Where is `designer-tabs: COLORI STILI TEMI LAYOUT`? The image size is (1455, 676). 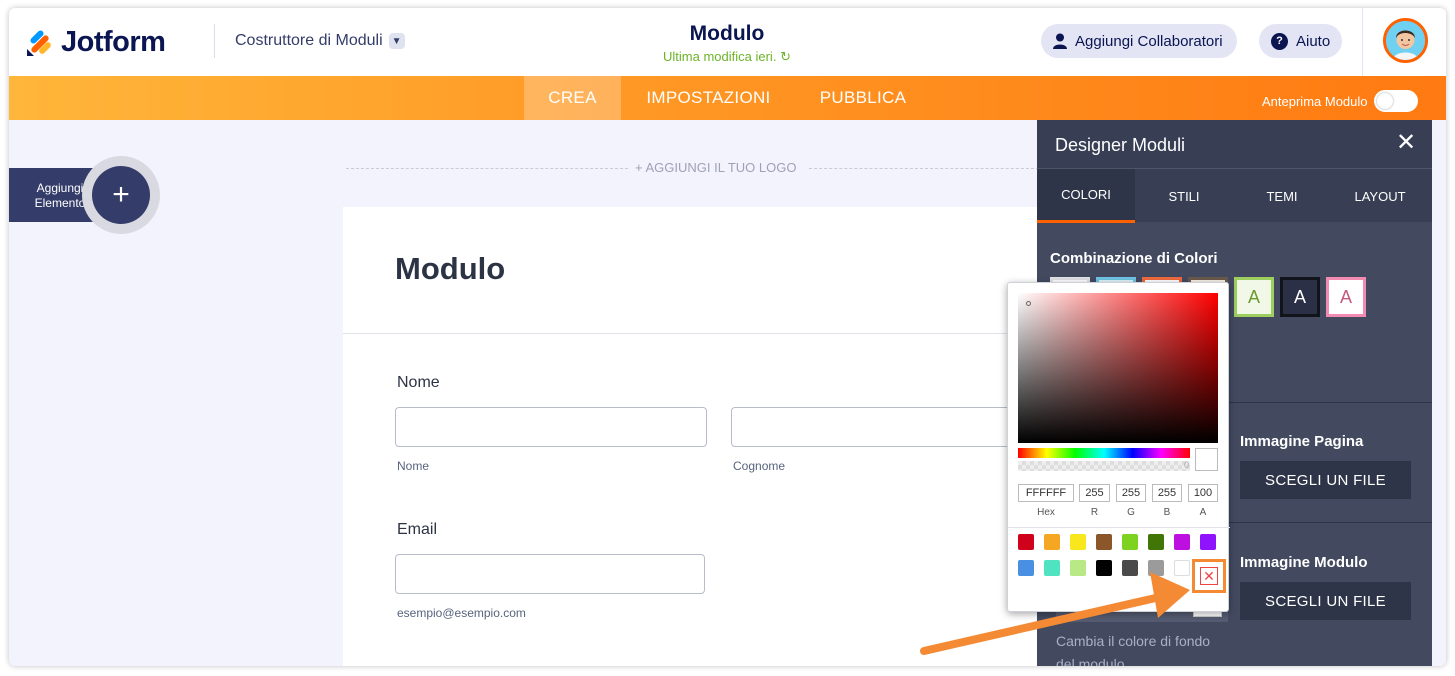
designer-tabs: COLORI STILI TEMI LAYOUT is located at coordinates (1234, 195).